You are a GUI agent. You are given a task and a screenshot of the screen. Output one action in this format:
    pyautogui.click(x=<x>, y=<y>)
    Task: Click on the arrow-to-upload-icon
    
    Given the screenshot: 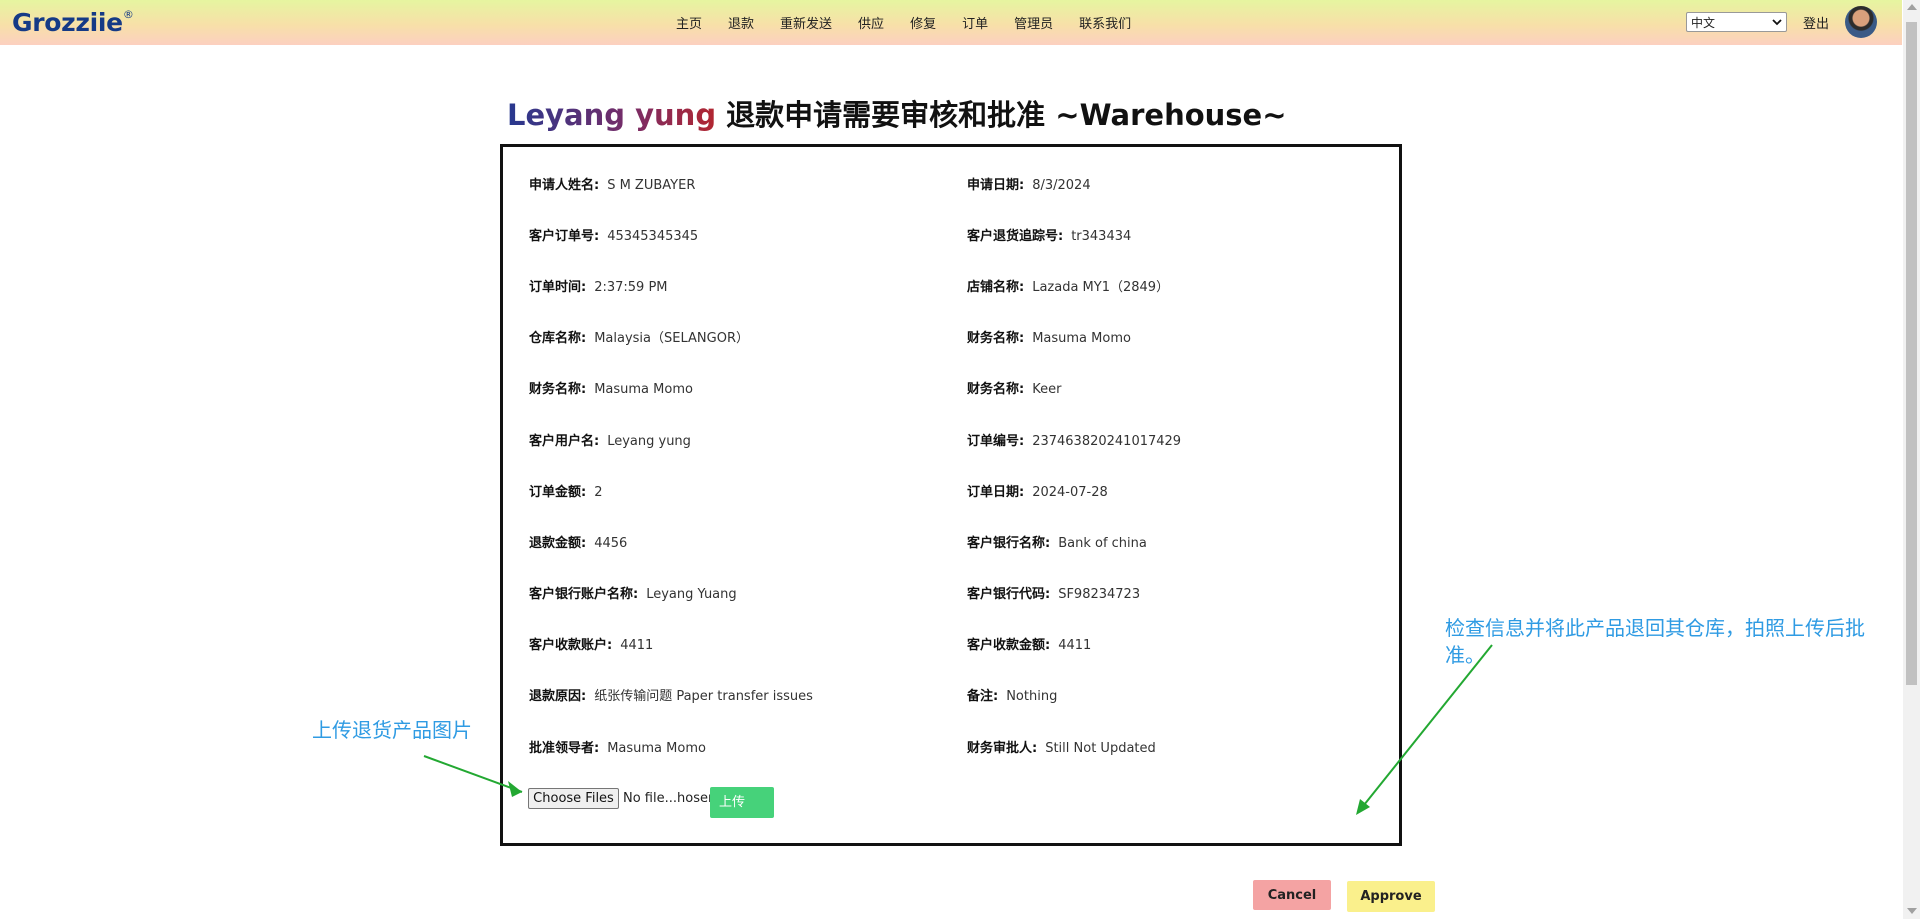 What is the action you would take?
    pyautogui.click(x=473, y=776)
    